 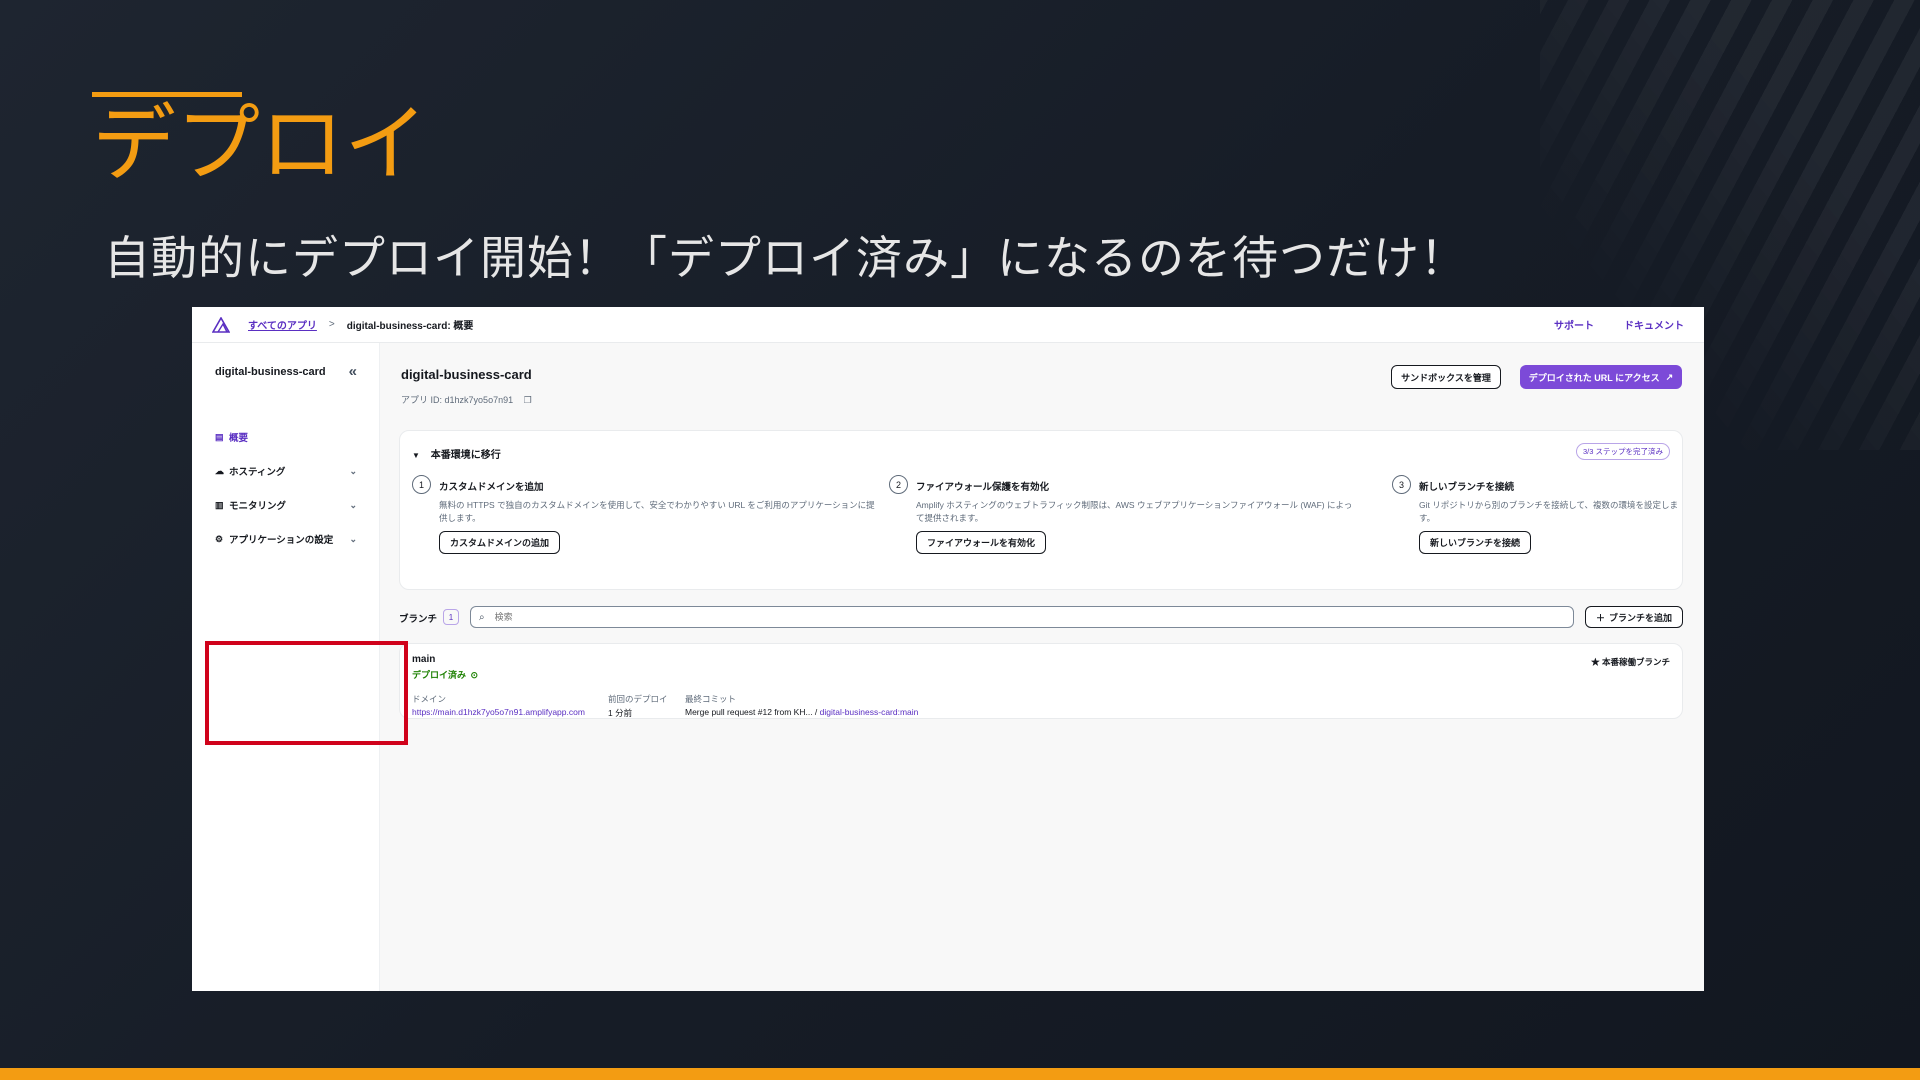 What do you see at coordinates (258, 506) in the screenshot?
I see `sidebar-item-label: モニタリング` at bounding box center [258, 506].